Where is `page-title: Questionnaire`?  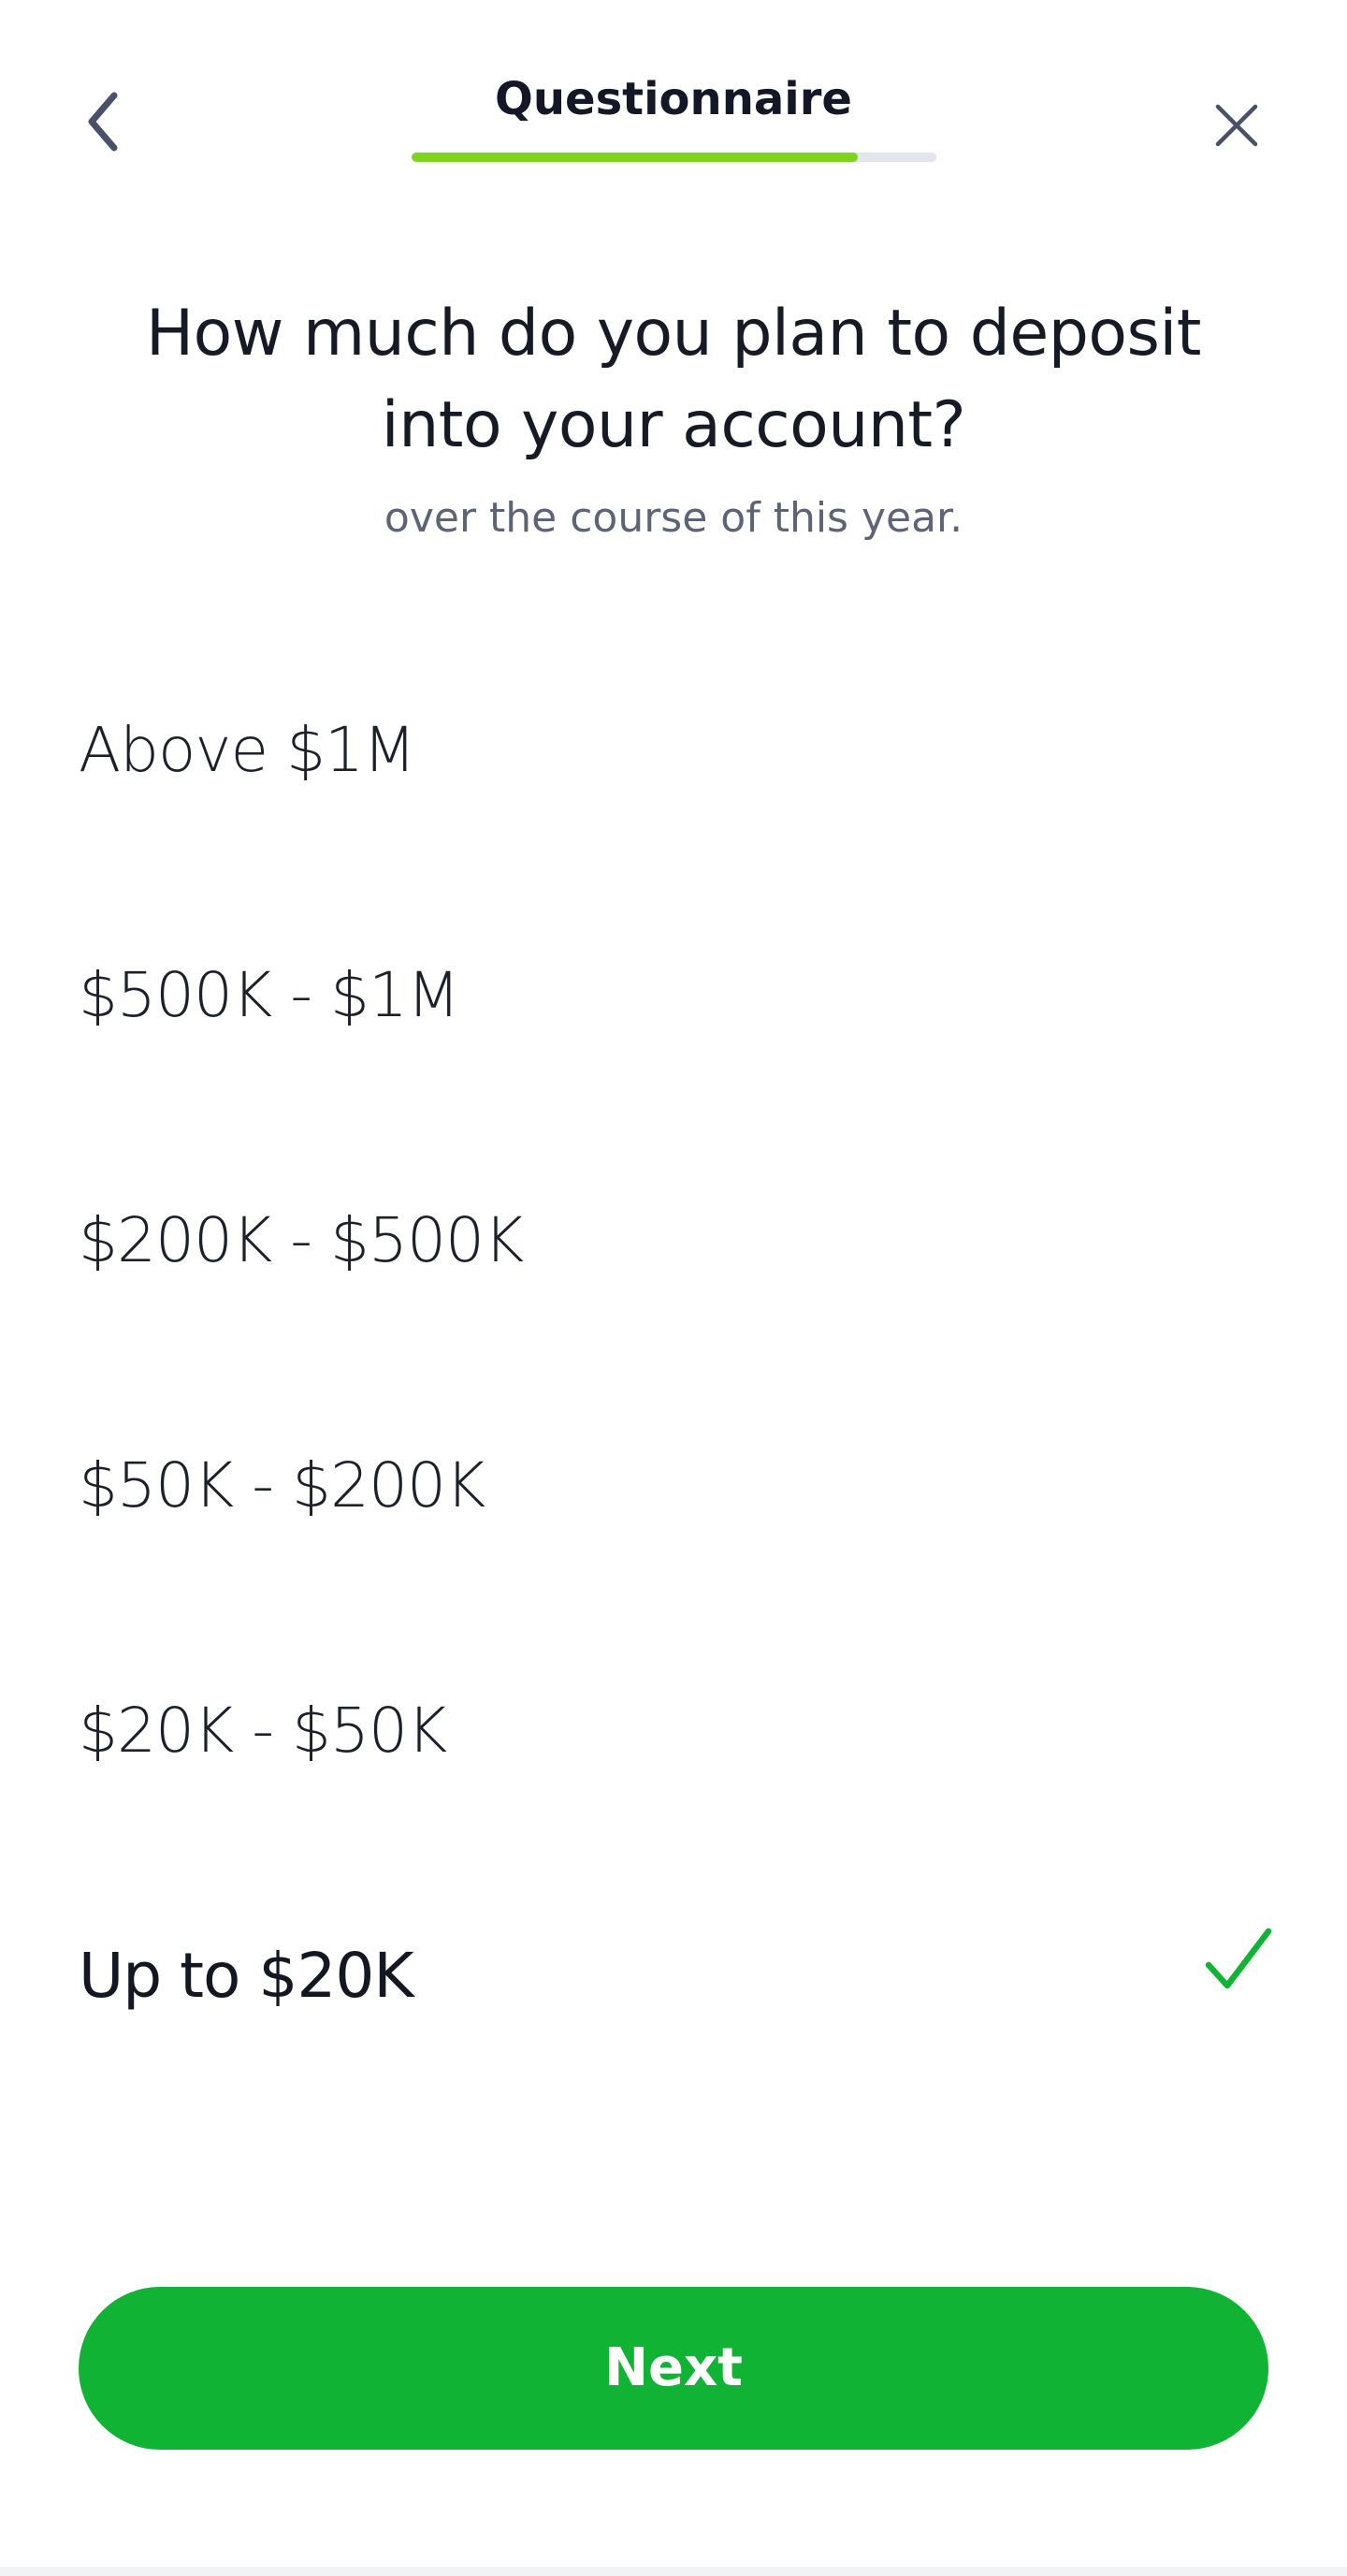 page-title: Questionnaire is located at coordinates (674, 99).